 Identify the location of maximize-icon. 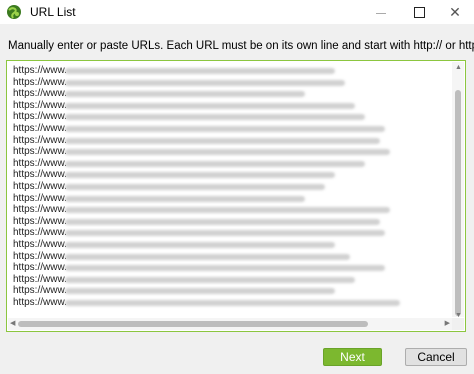
(419, 12).